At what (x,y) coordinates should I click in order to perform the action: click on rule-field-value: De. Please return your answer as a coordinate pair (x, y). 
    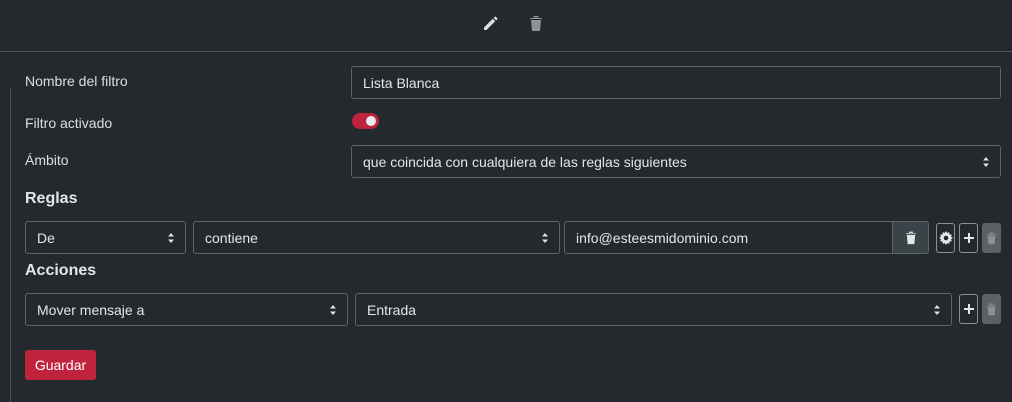
    Looking at the image, I should click on (46, 237).